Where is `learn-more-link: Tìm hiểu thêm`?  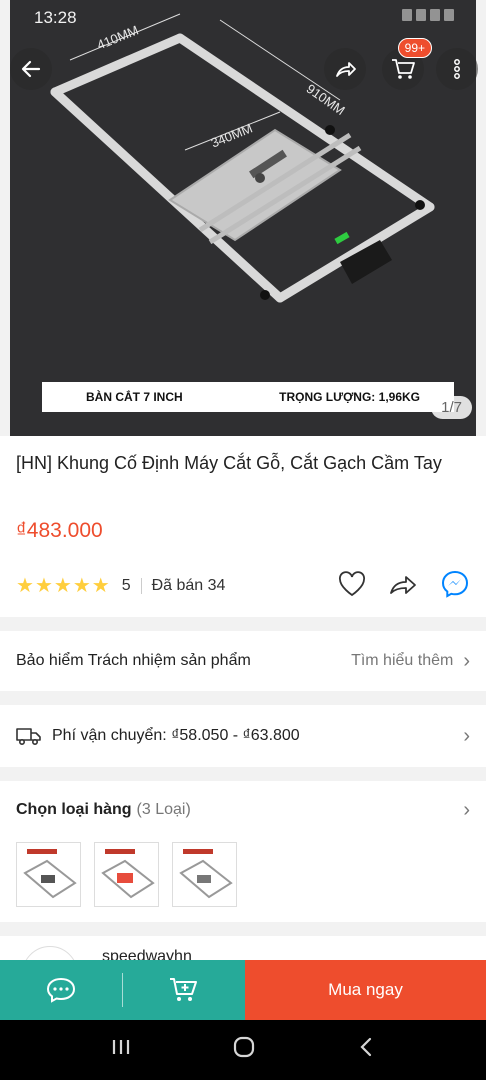
learn-more-link: Tìm hiểu thêm is located at coordinates (402, 661).